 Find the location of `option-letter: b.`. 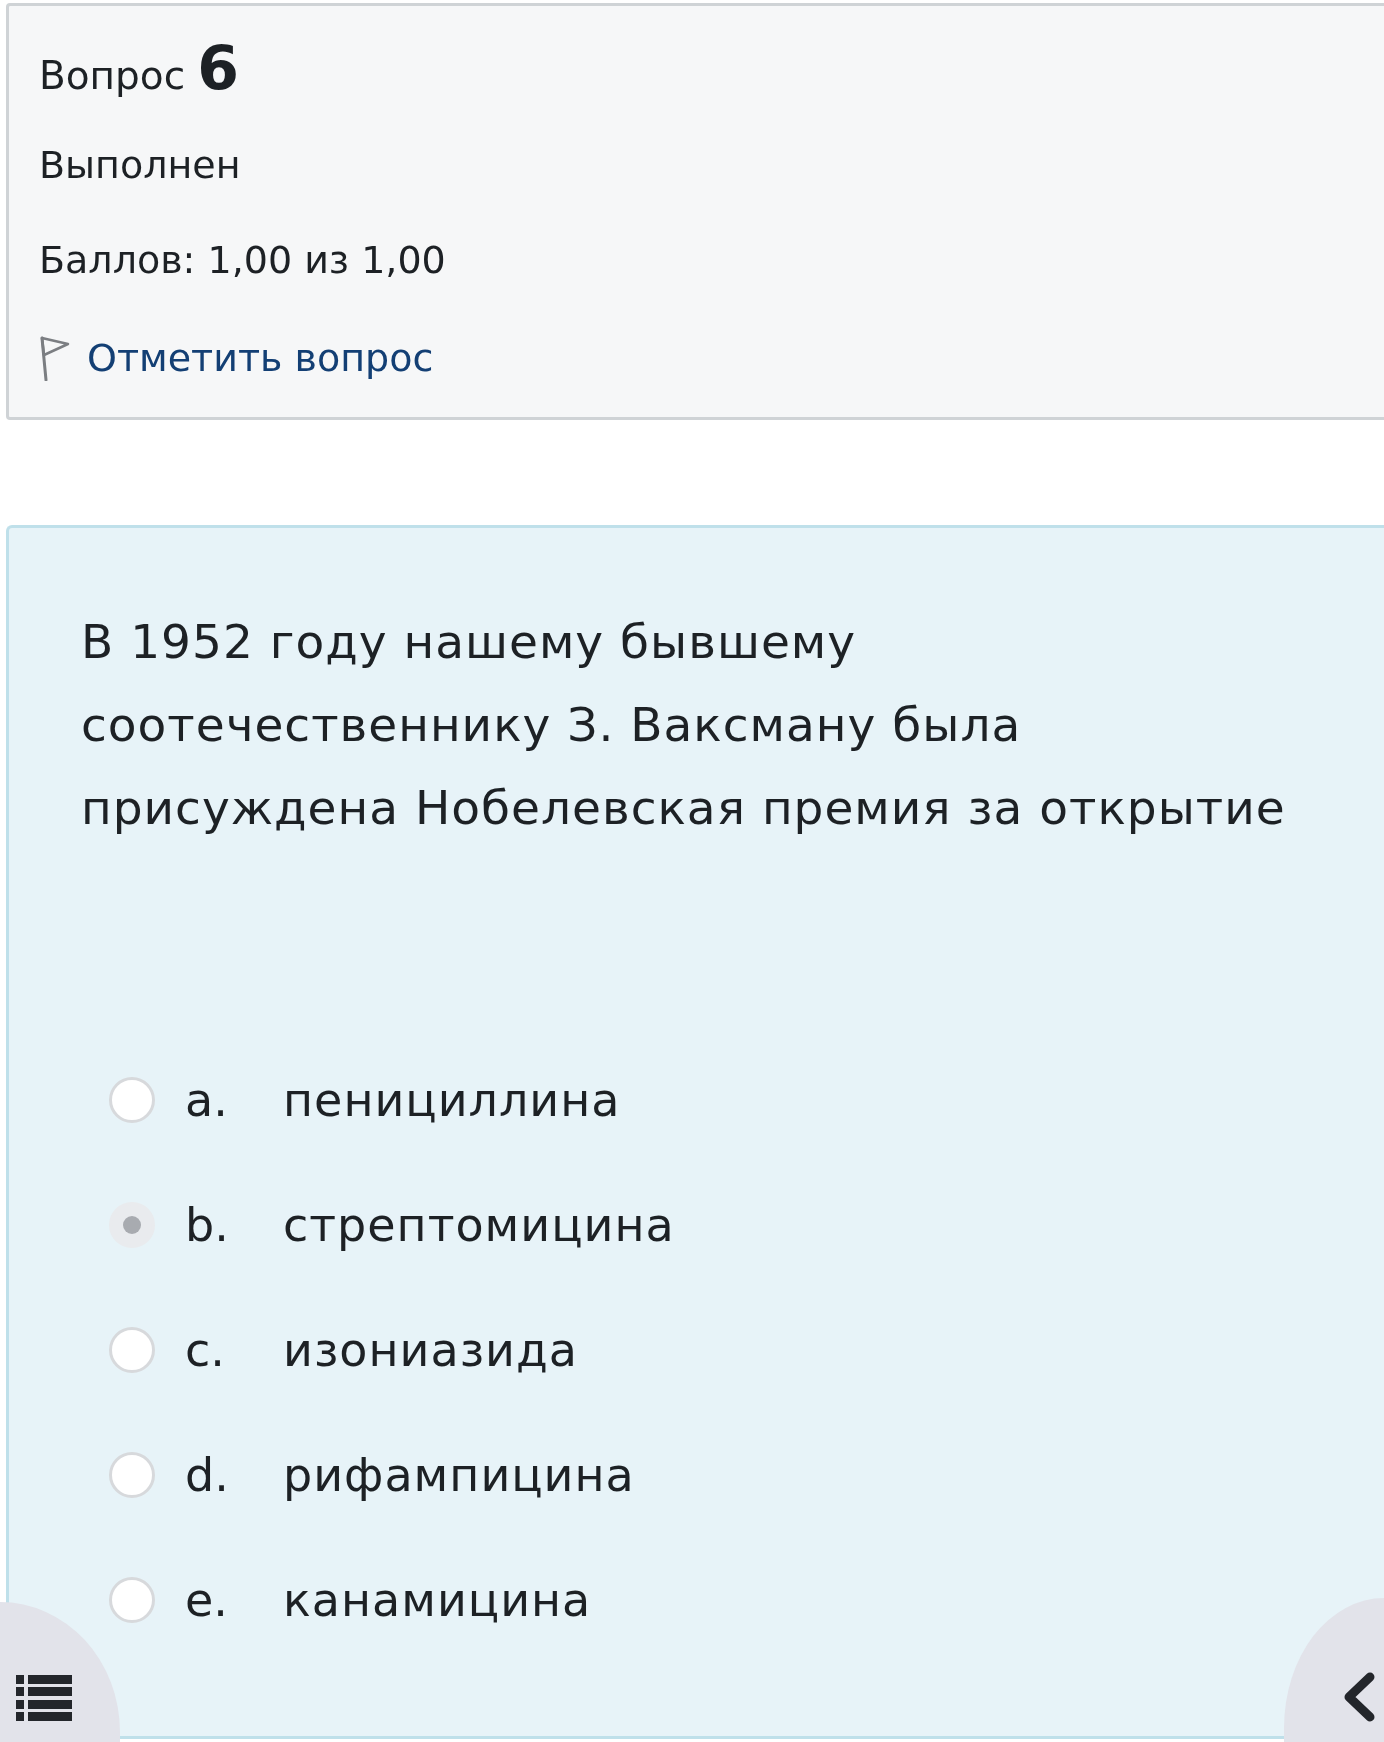

option-letter: b. is located at coordinates (207, 1225).